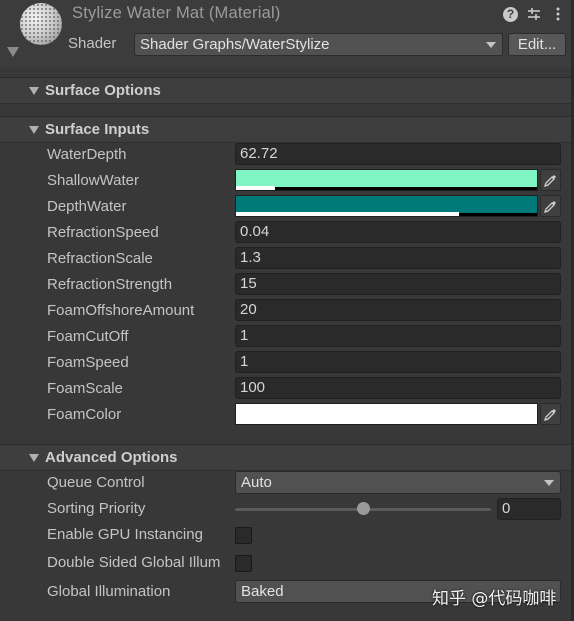 This screenshot has height=621, width=574. Describe the element at coordinates (87, 206) in the screenshot. I see `depth-water-label: DepthWater` at that location.